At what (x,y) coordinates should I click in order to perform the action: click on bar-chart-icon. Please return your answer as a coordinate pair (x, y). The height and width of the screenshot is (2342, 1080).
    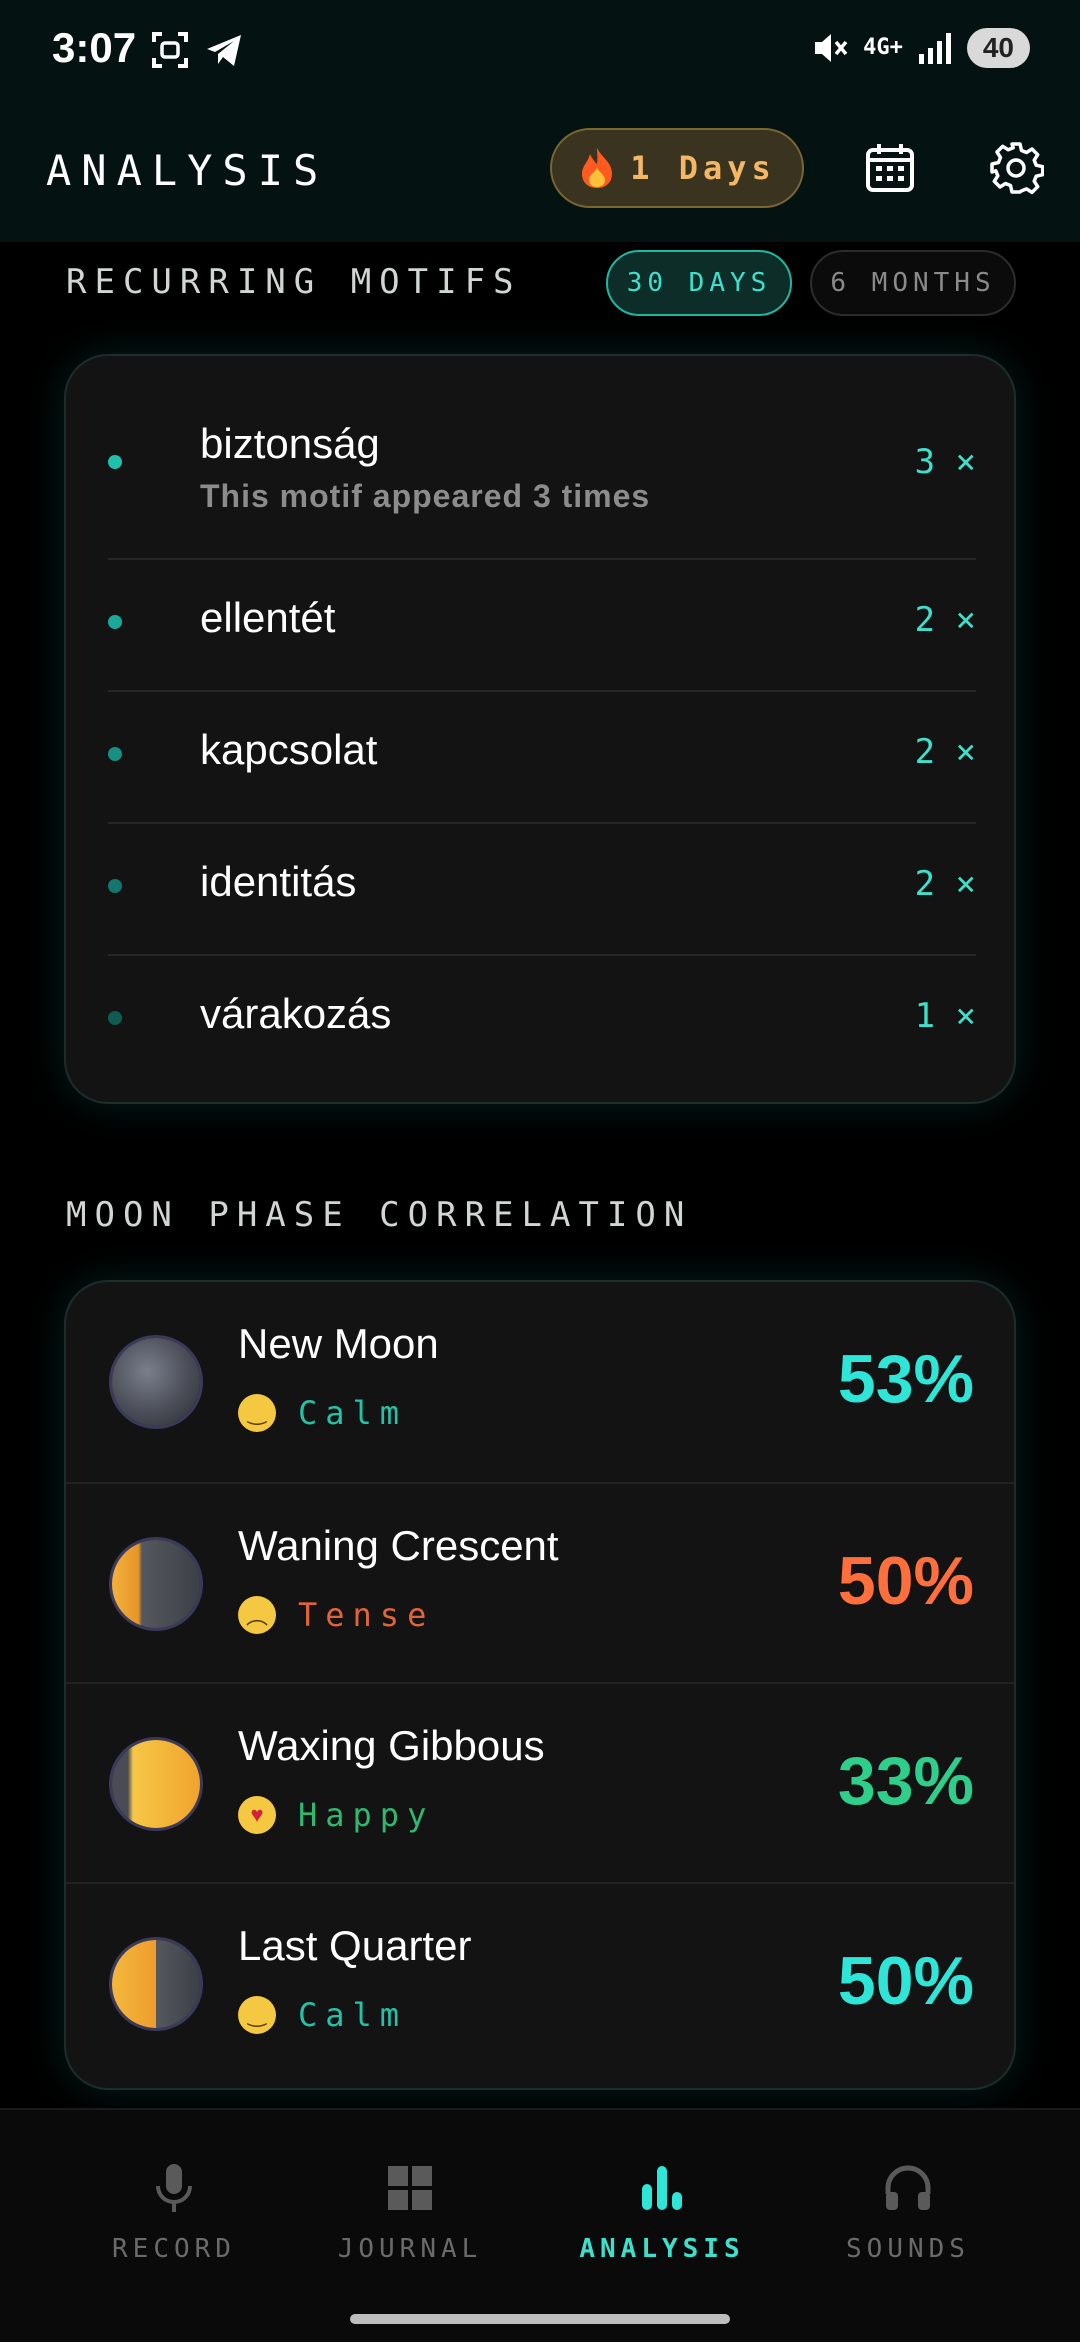
    Looking at the image, I should click on (662, 2188).